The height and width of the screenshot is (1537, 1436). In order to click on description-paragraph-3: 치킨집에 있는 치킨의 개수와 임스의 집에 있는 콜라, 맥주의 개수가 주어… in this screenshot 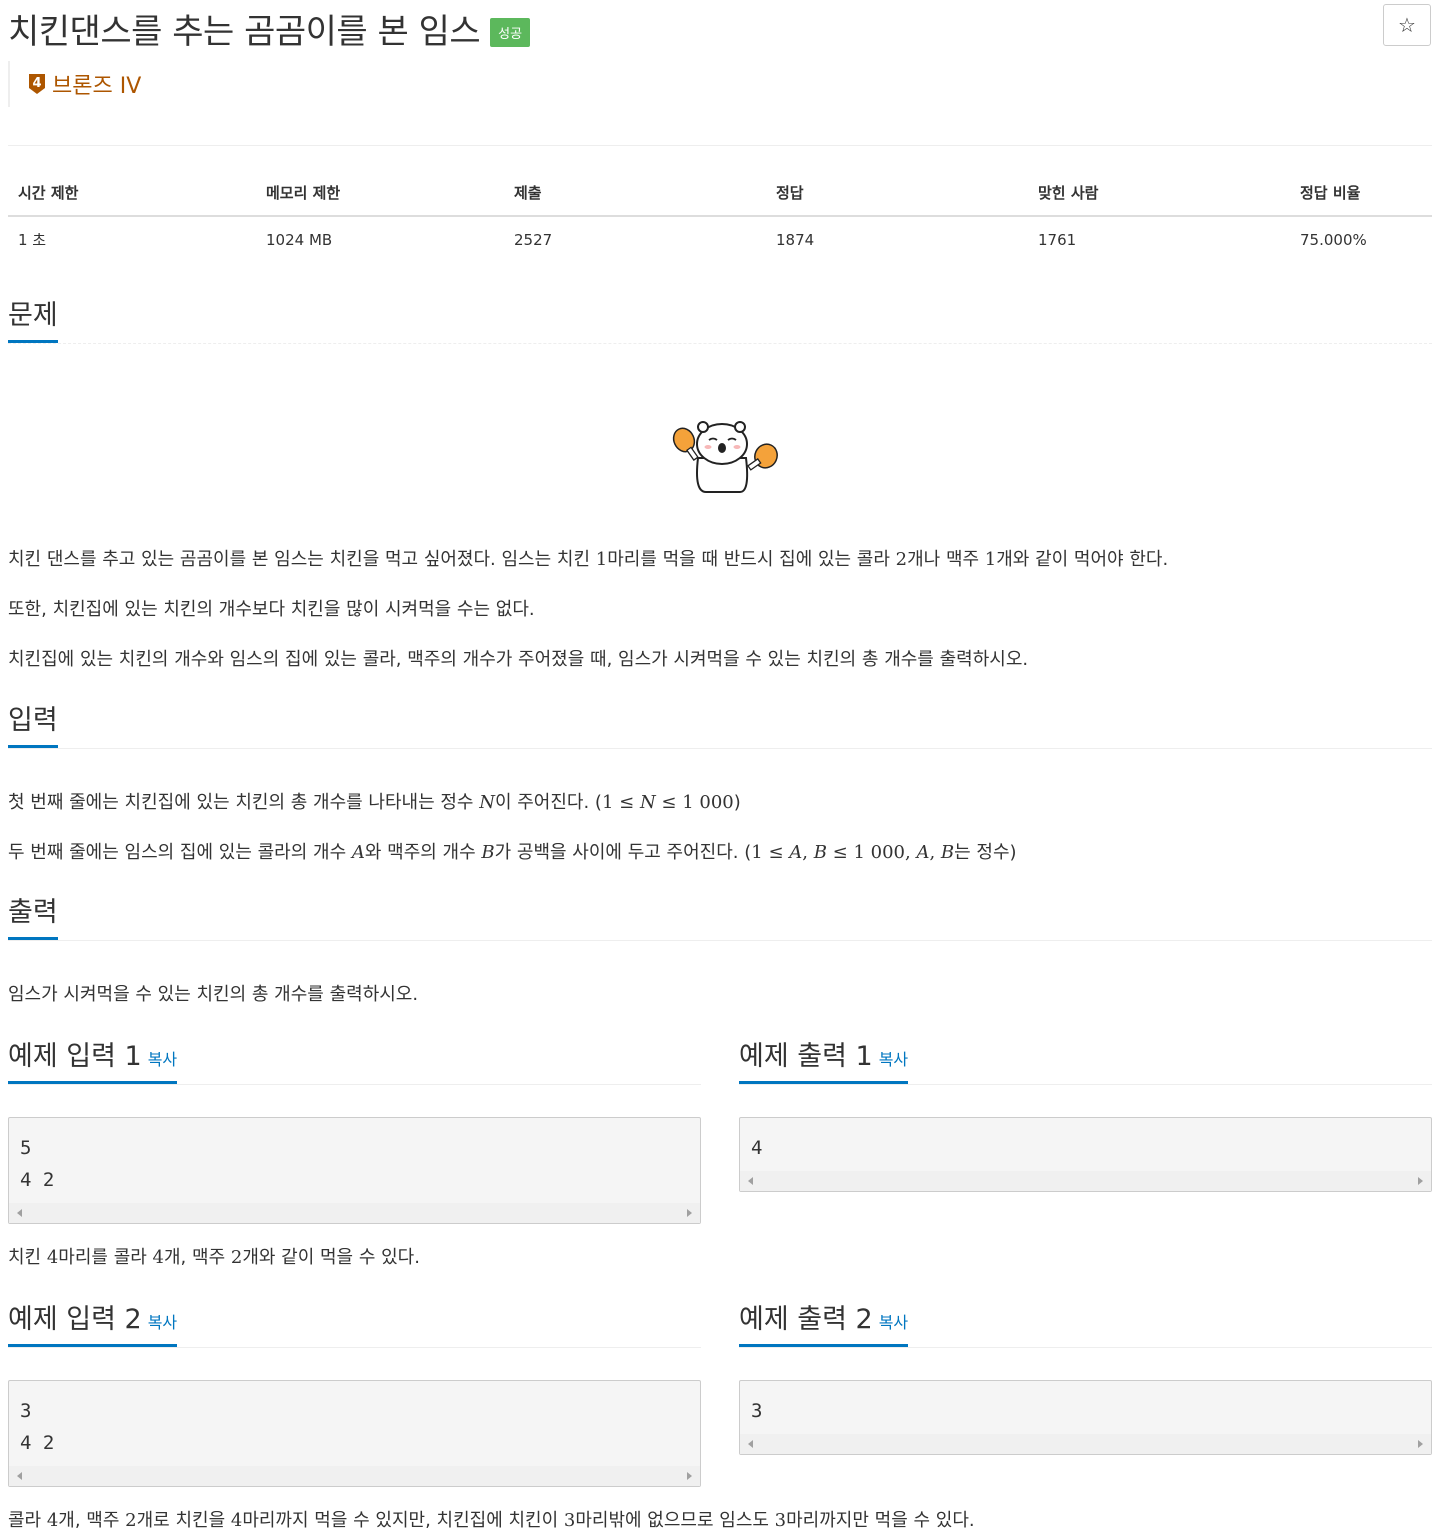, I will do `click(518, 659)`.